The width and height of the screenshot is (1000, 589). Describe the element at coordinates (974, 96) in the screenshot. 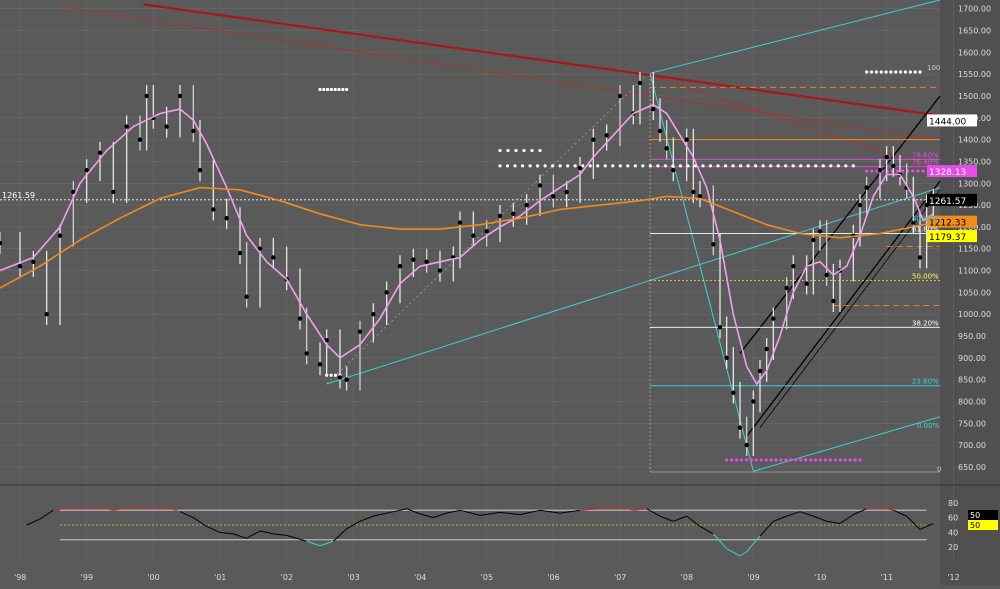

I see `y-tick-label: 1500.00` at that location.